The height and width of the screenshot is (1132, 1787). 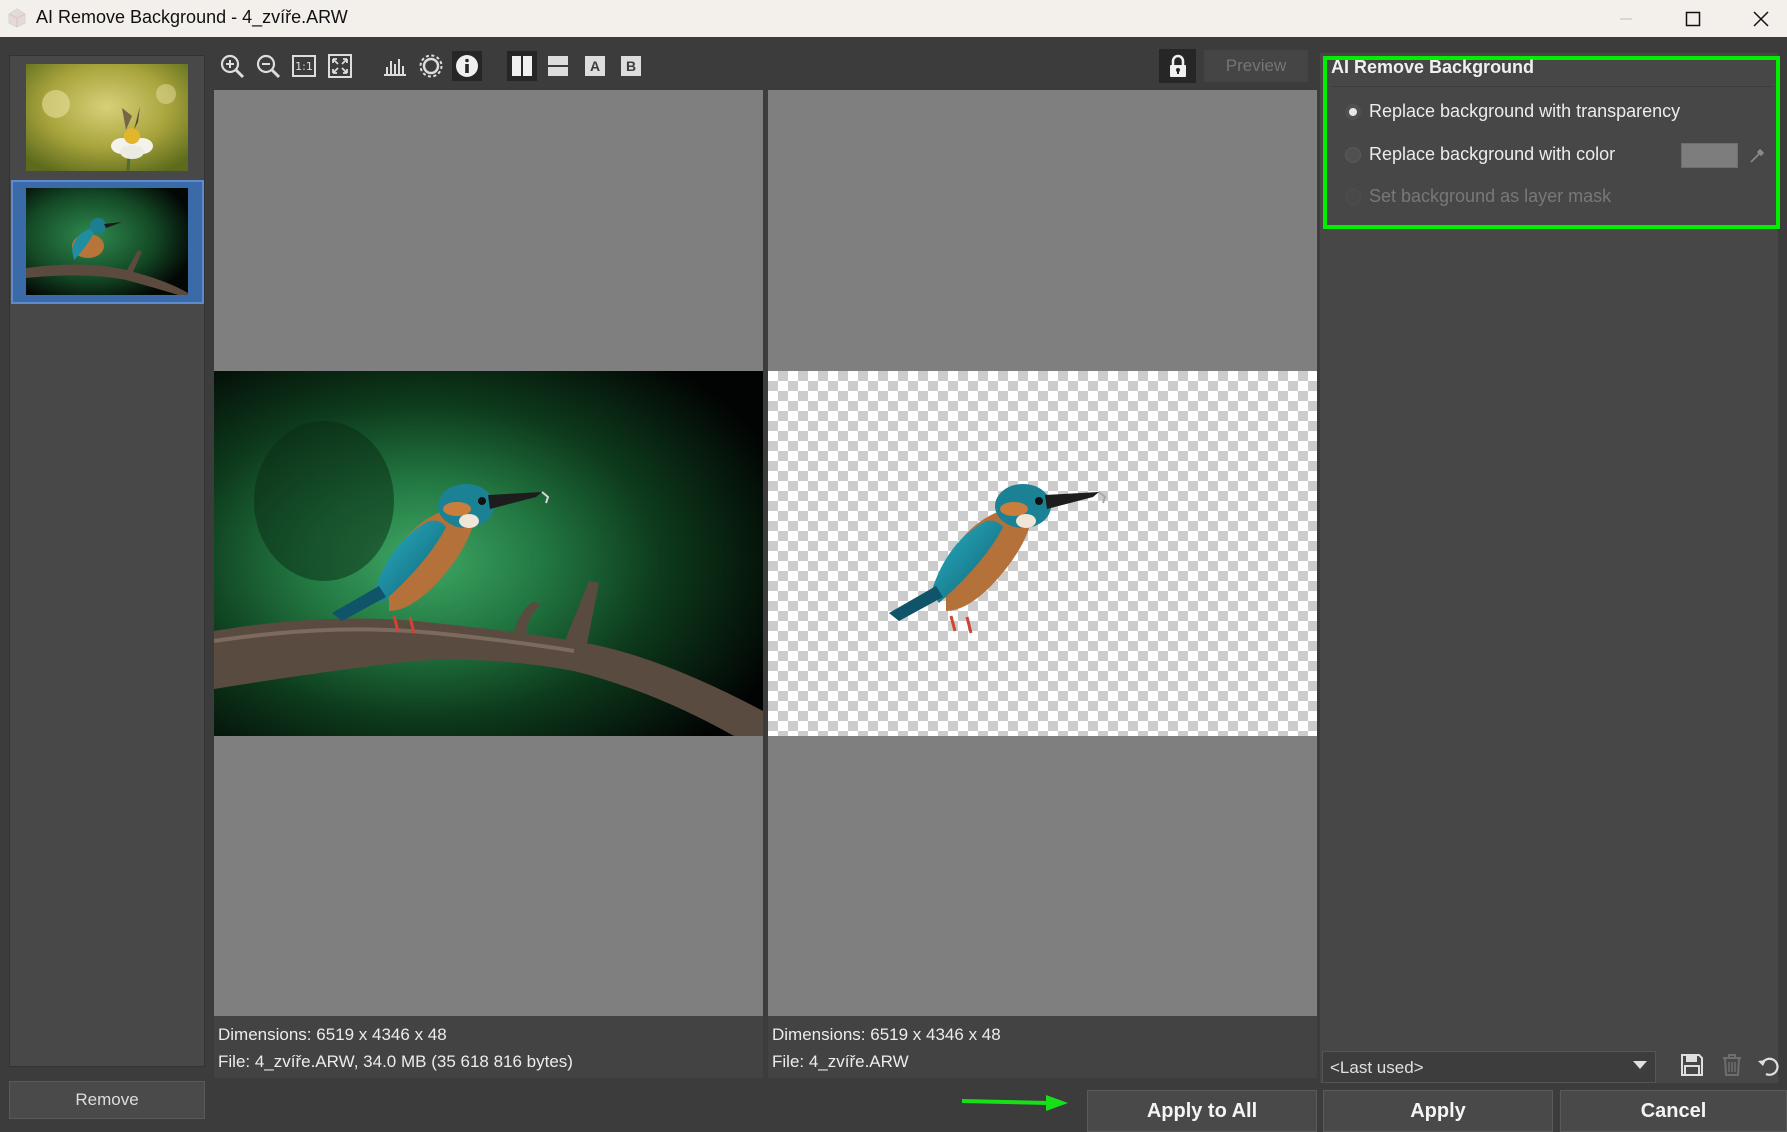 I want to click on chevron-down-icon, so click(x=1640, y=1065).